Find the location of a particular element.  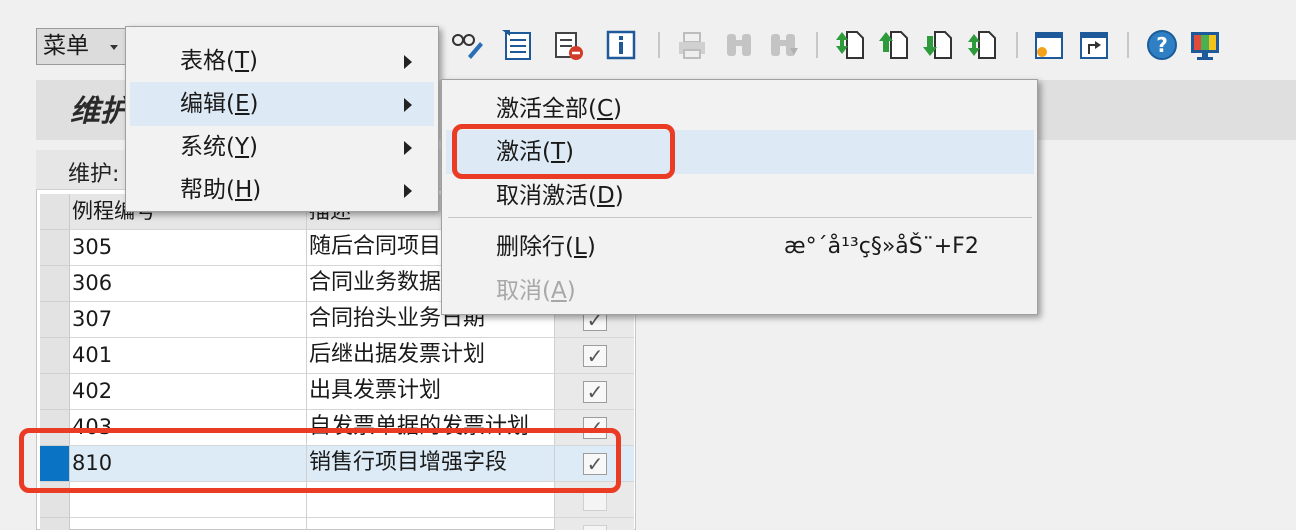

submenu-item-deactivate: 取消激活(D) is located at coordinates (740, 196).